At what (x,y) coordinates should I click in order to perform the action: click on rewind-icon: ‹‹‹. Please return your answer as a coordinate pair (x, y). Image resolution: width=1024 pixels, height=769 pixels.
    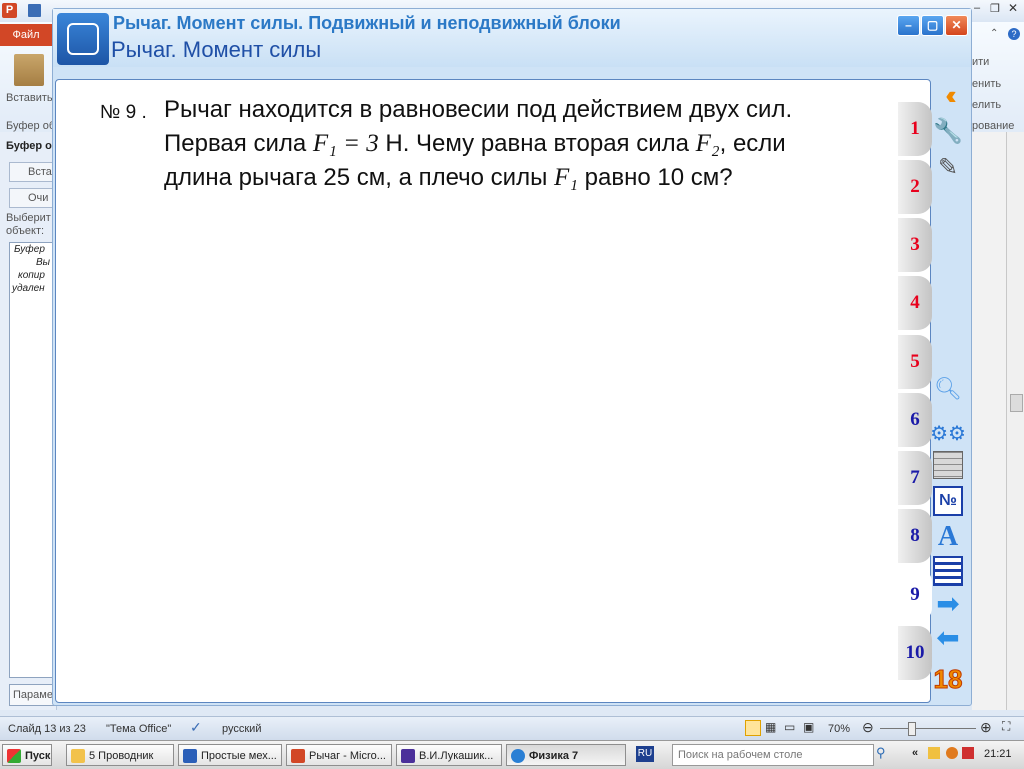
    Looking at the image, I should click on (948, 95).